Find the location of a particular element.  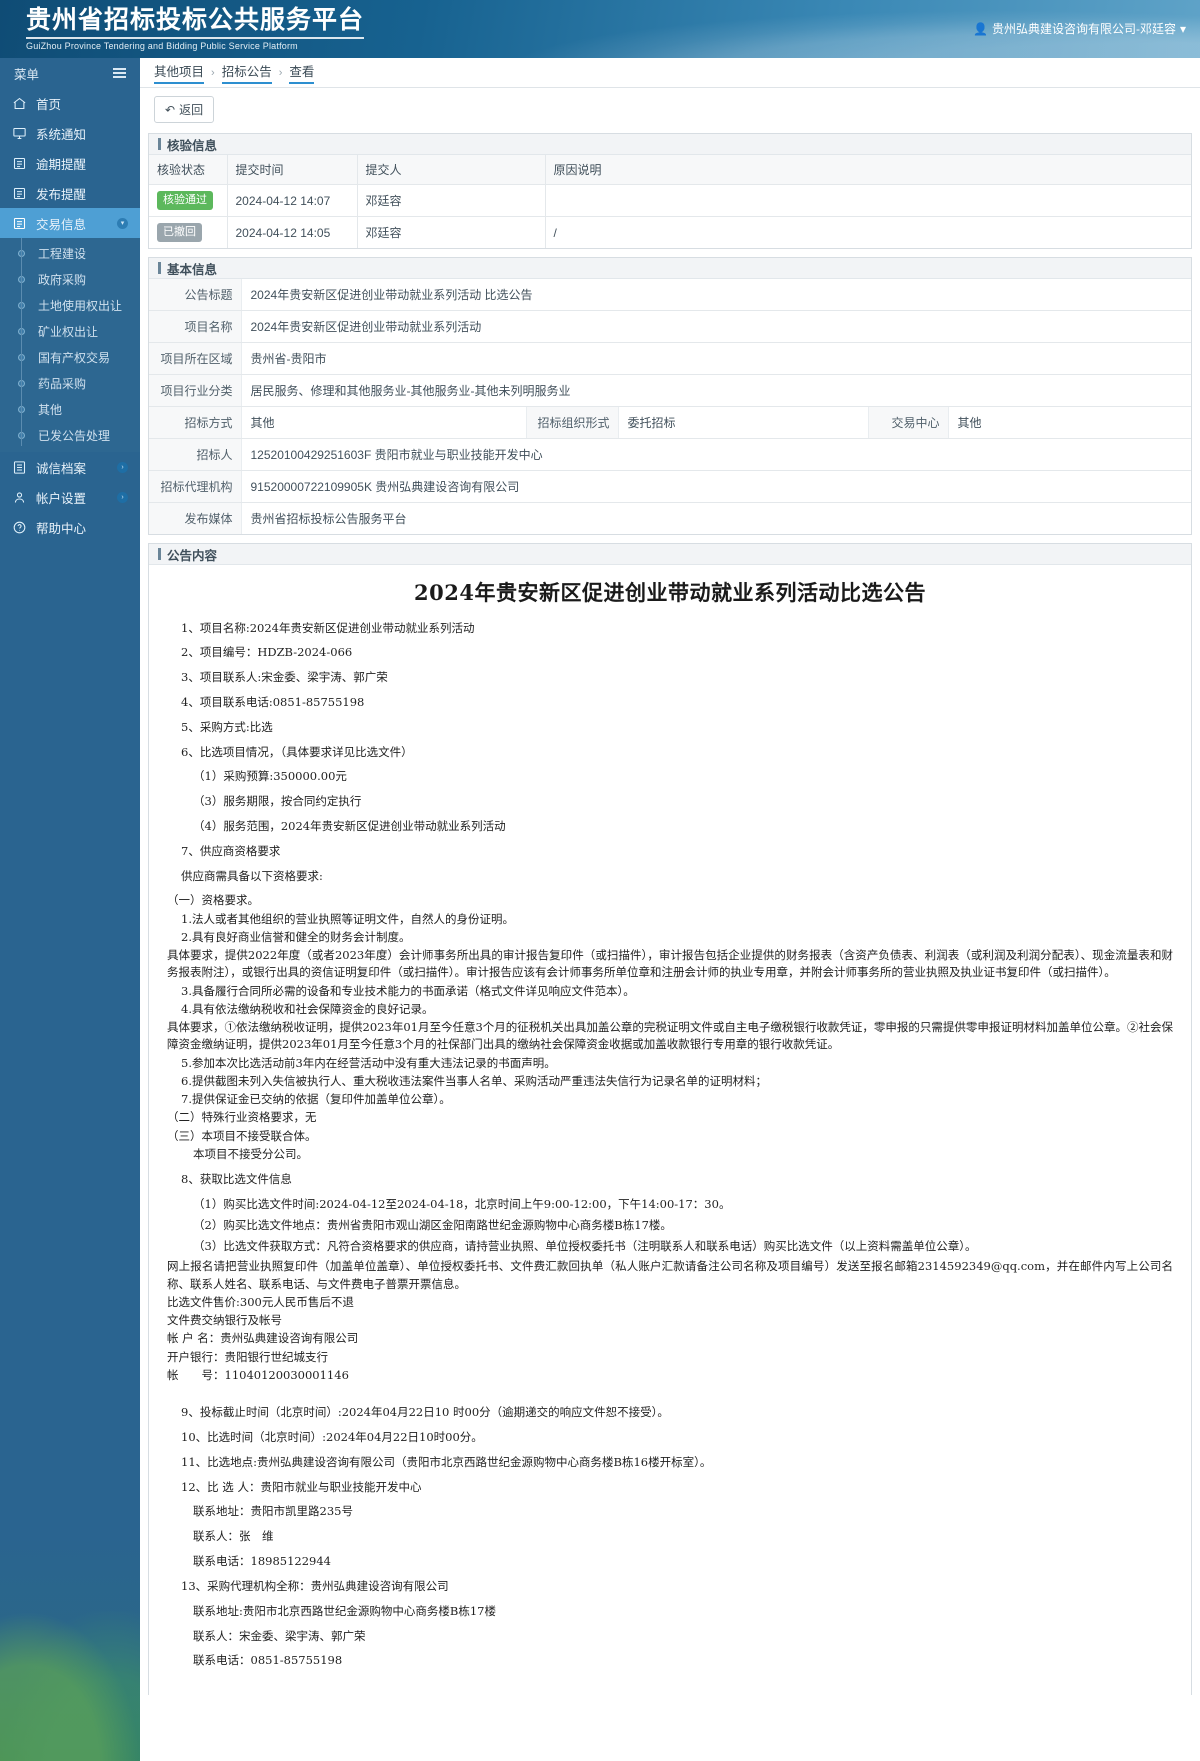

contact-line: 联系地址：贵阳市凯里路235号 is located at coordinates (273, 1511).